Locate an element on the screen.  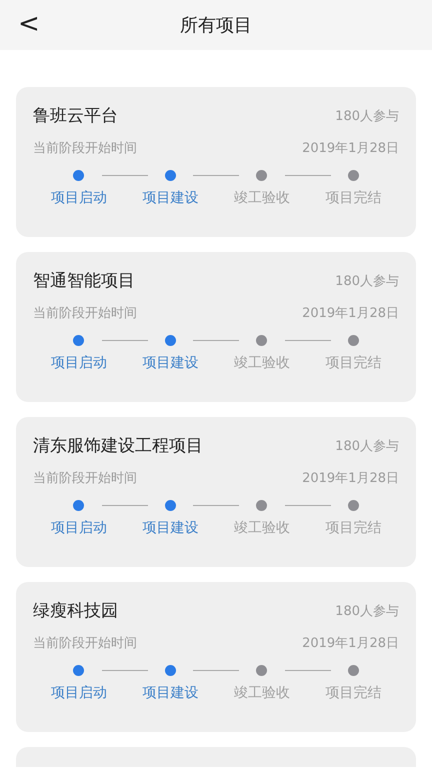
project-name: 绿瘦科技园 is located at coordinates (75, 611).